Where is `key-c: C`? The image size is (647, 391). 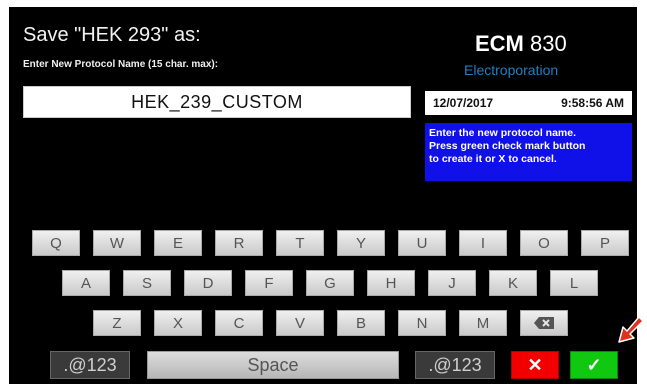
key-c: C is located at coordinates (239, 323).